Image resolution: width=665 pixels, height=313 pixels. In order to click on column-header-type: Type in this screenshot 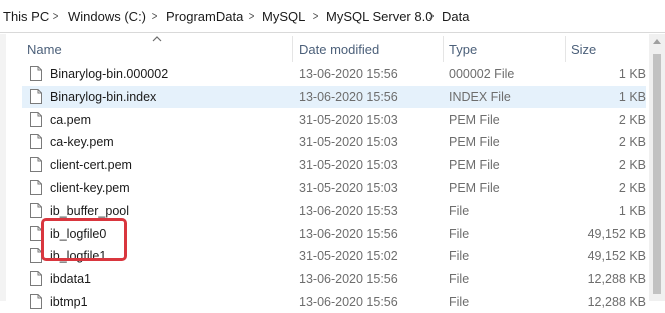, I will do `click(463, 49)`.